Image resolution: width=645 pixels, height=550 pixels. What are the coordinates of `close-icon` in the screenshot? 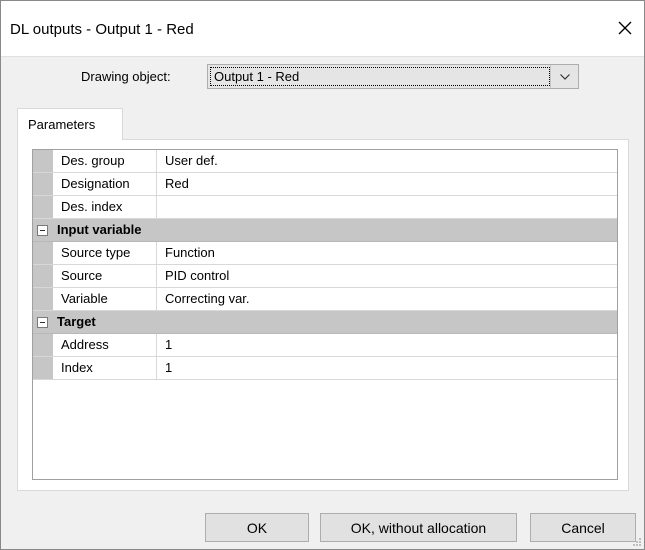 It's located at (625, 28).